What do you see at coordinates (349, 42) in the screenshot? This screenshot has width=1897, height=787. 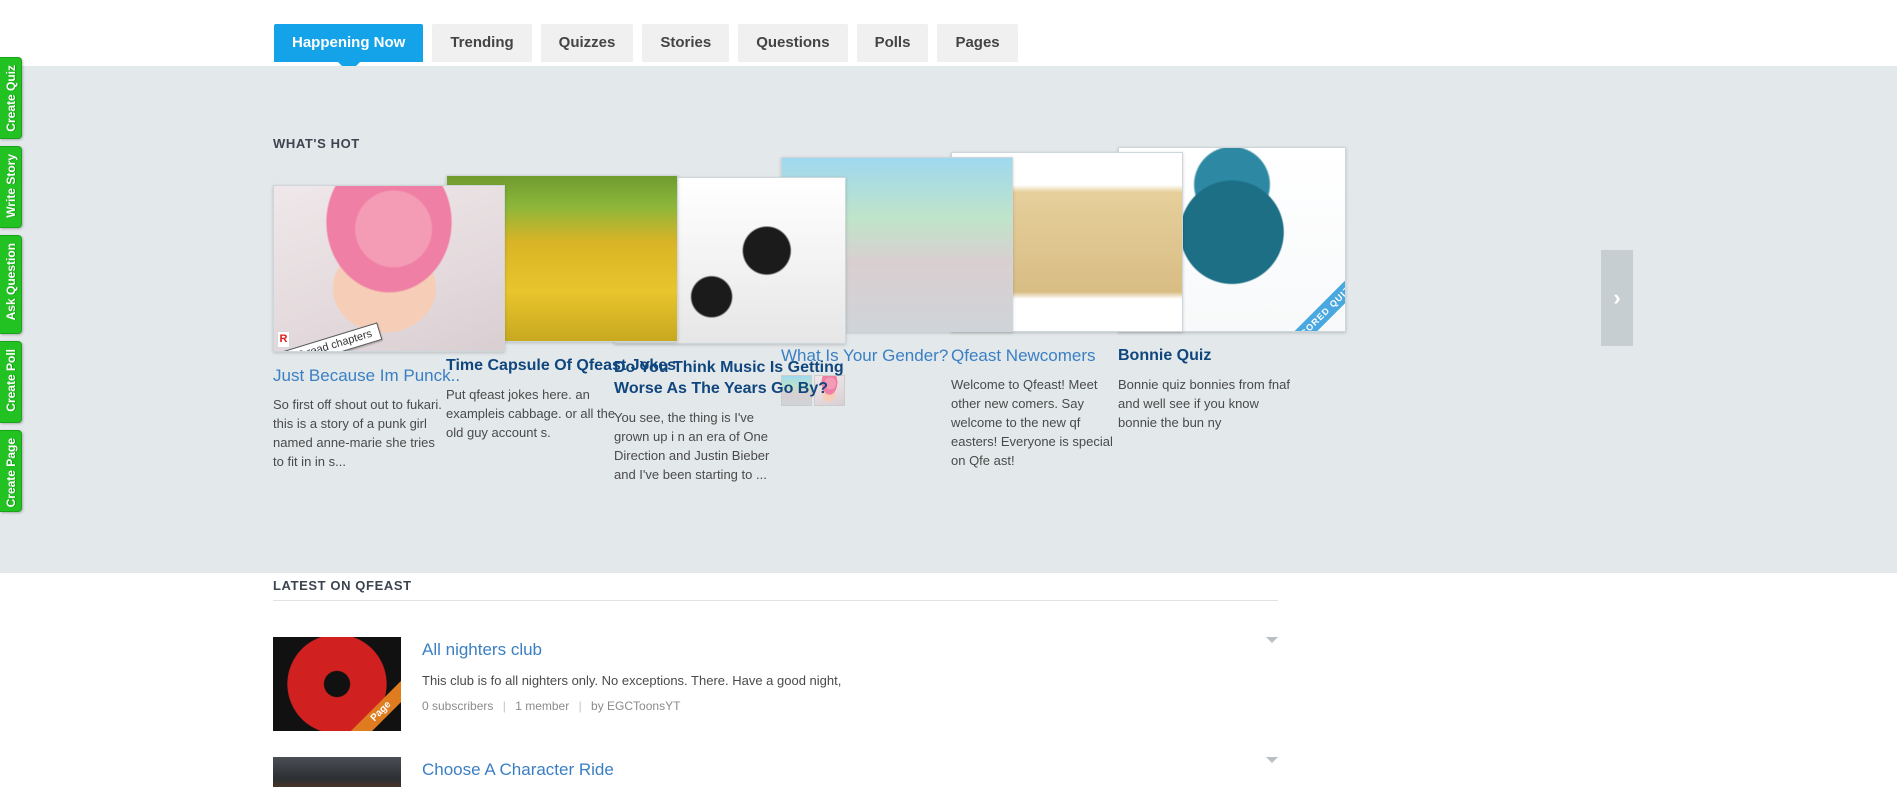 I see `tab-label: Happening Now` at bounding box center [349, 42].